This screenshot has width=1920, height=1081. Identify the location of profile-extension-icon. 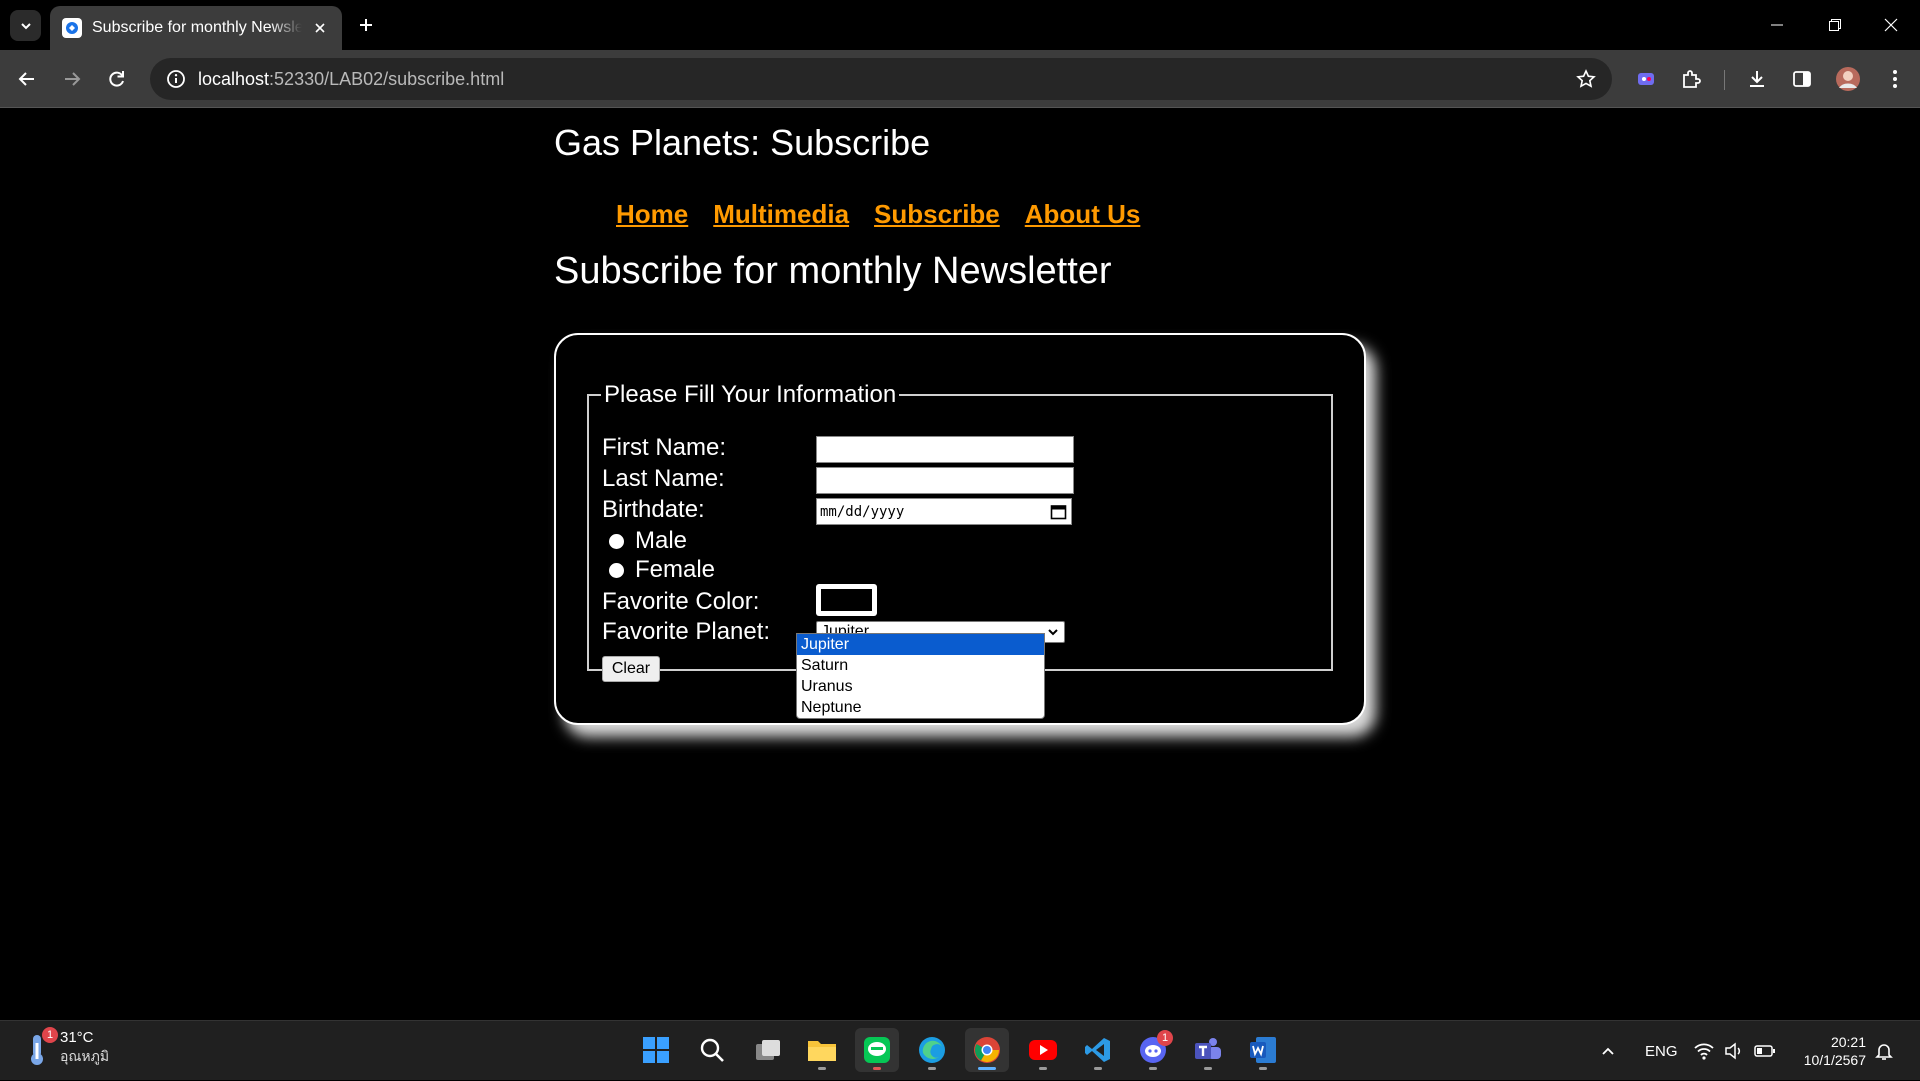
(1646, 79).